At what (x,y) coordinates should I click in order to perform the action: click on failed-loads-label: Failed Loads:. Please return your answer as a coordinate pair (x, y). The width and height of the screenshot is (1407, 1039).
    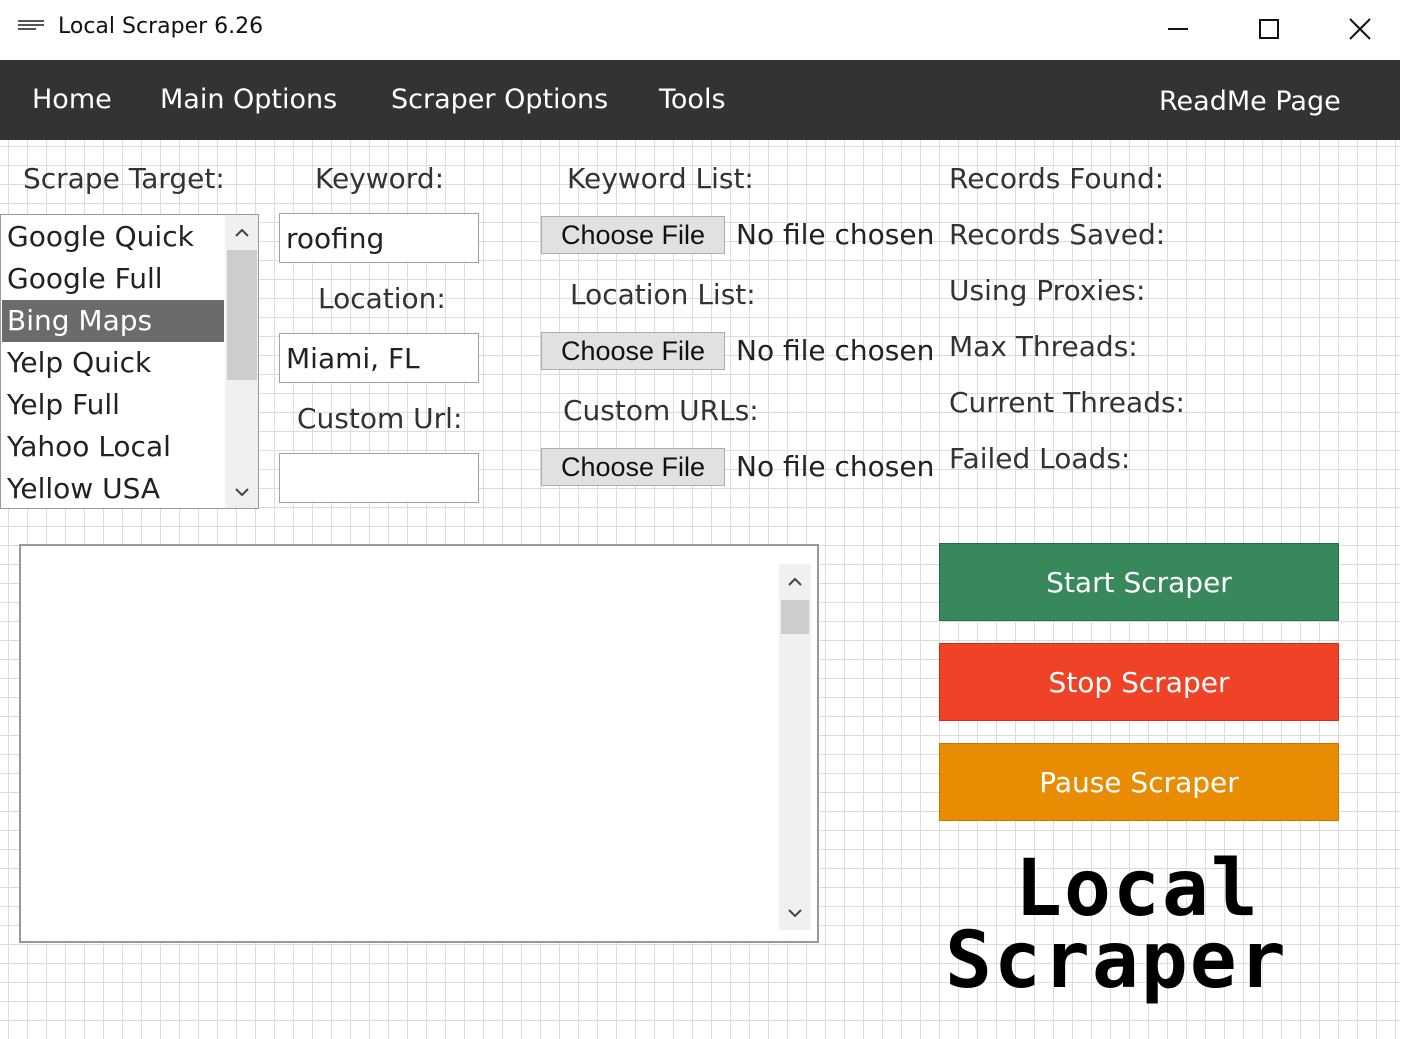
    Looking at the image, I should click on (1040, 458).